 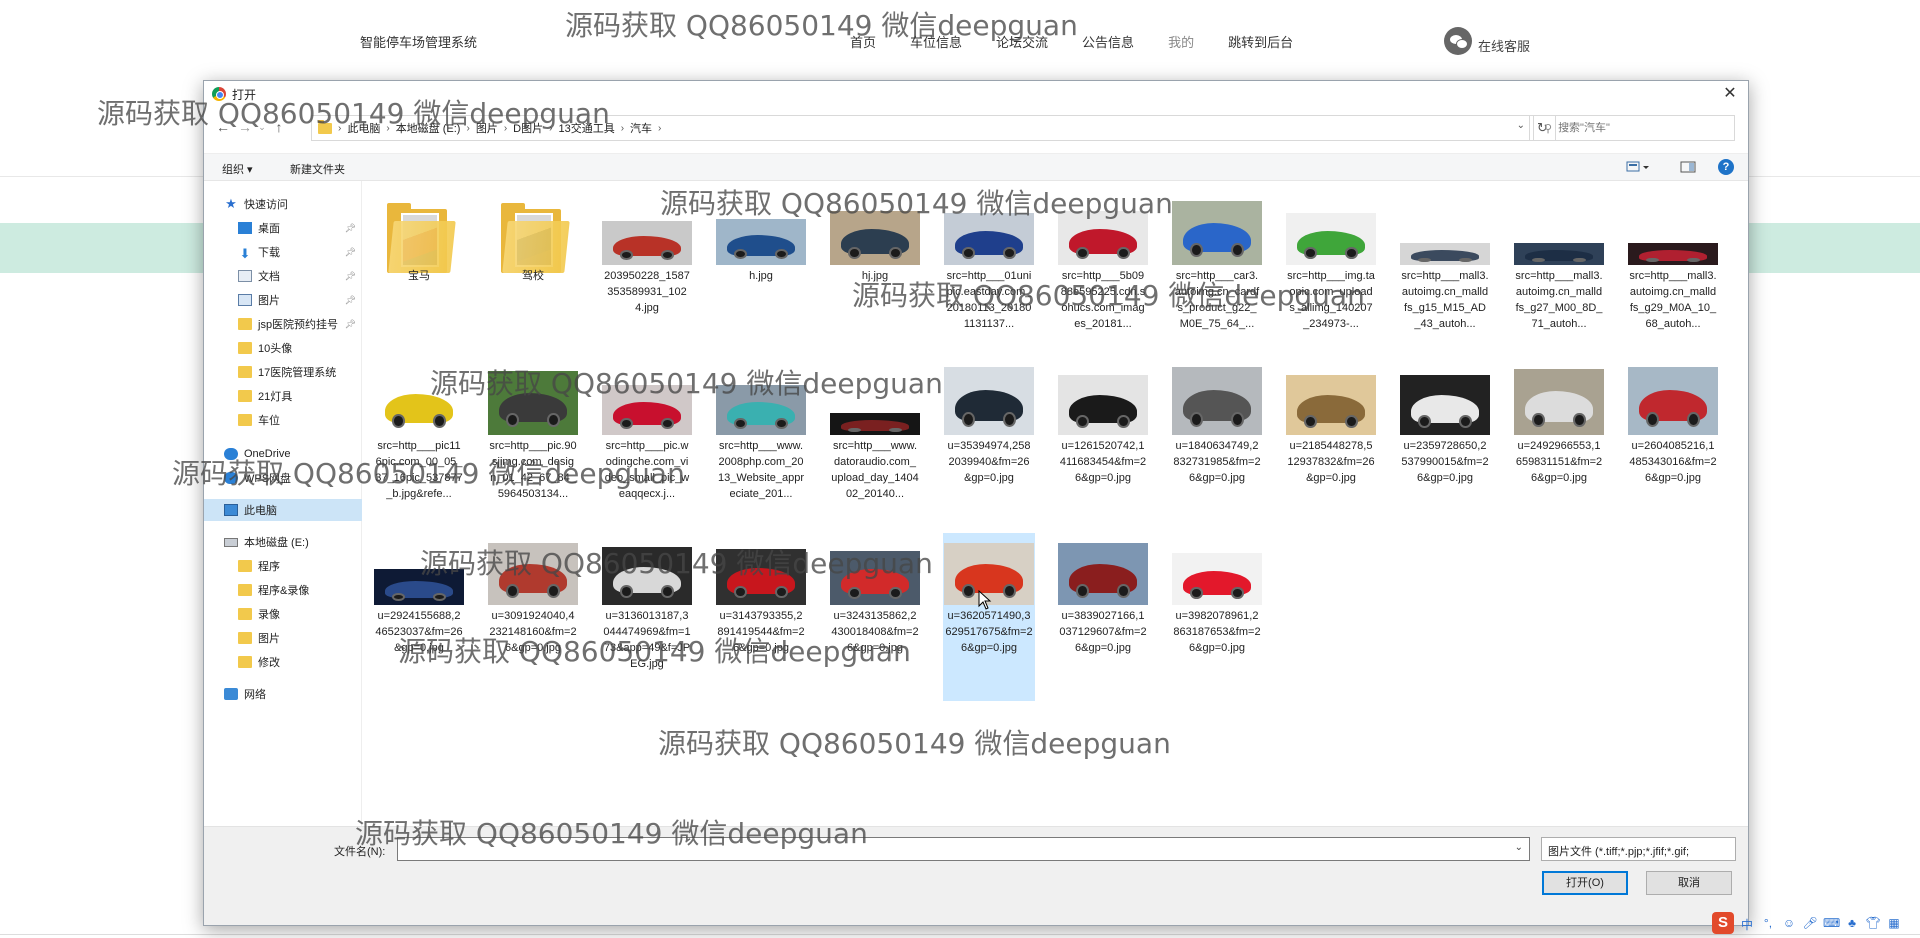 I want to click on forward-arrow-icon: →, so click(x=245, y=127).